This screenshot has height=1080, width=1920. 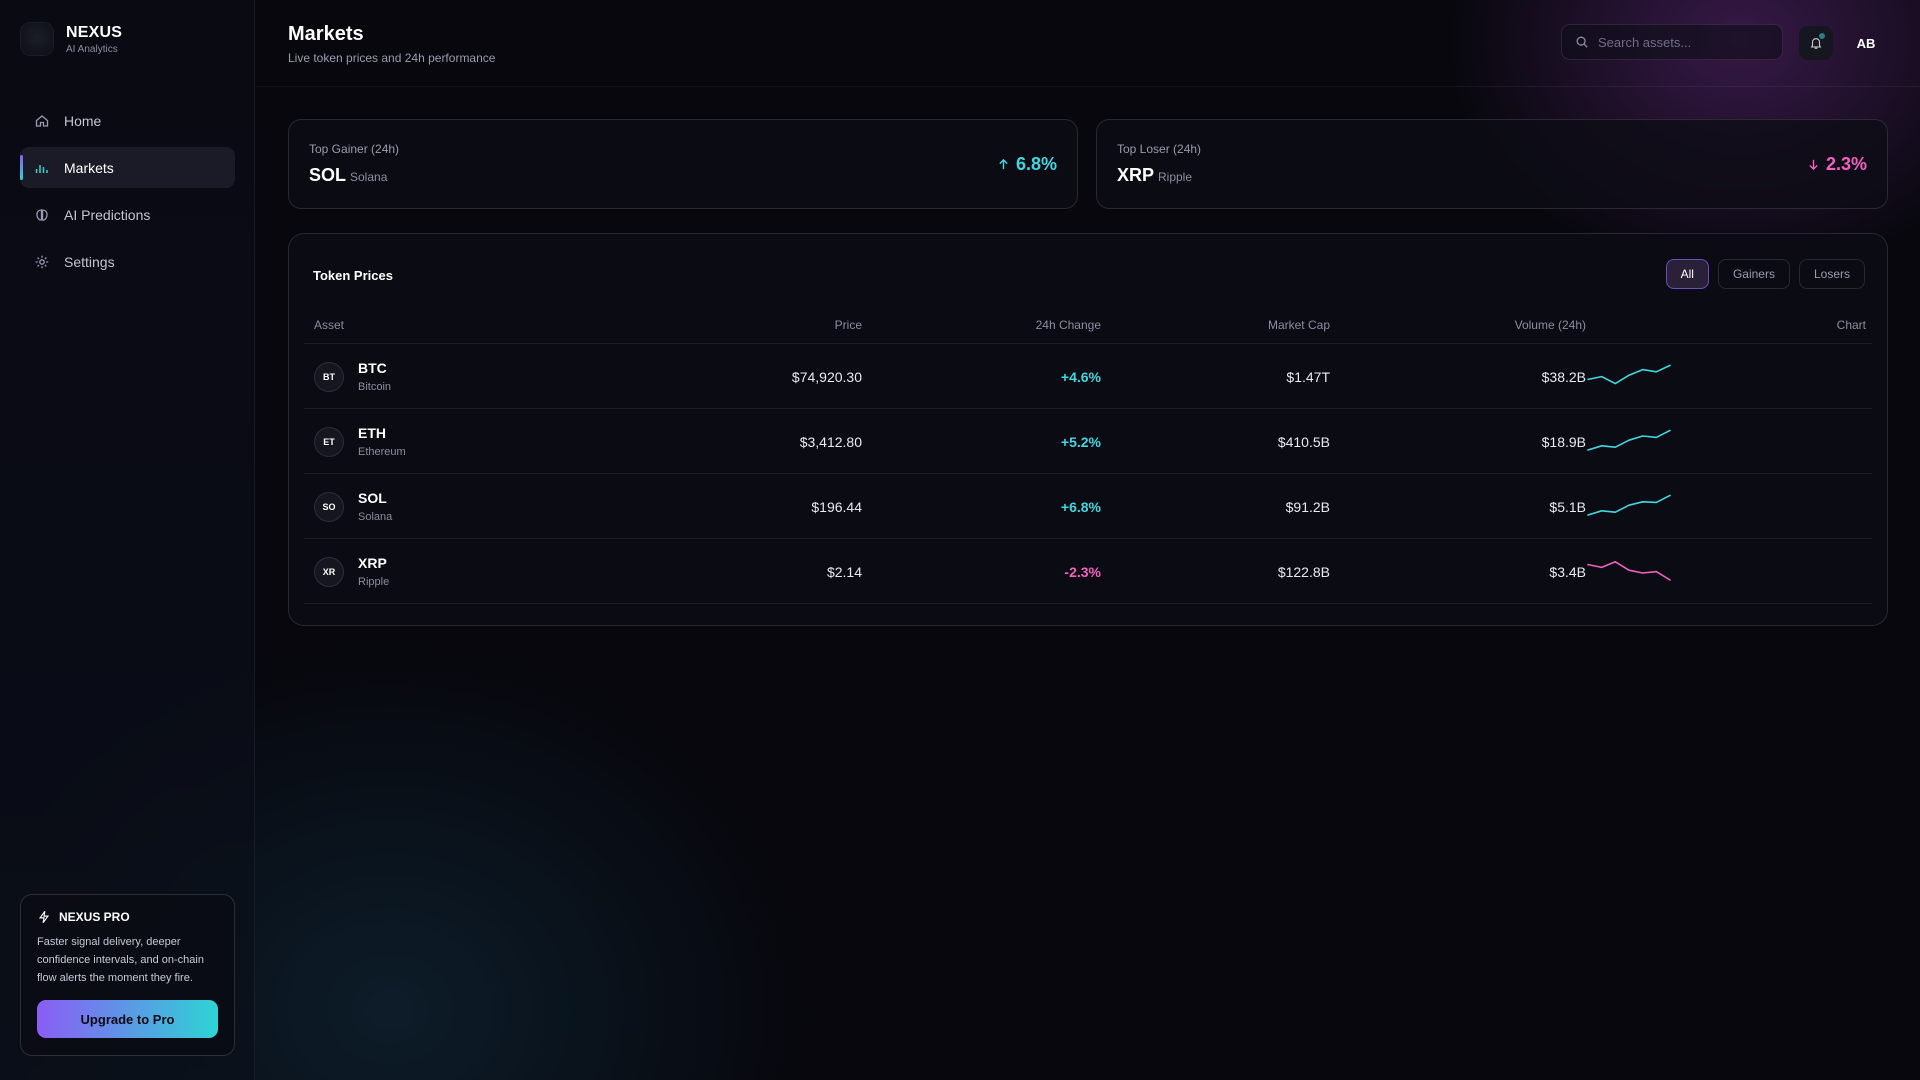 I want to click on notification-dot, so click(x=1822, y=36).